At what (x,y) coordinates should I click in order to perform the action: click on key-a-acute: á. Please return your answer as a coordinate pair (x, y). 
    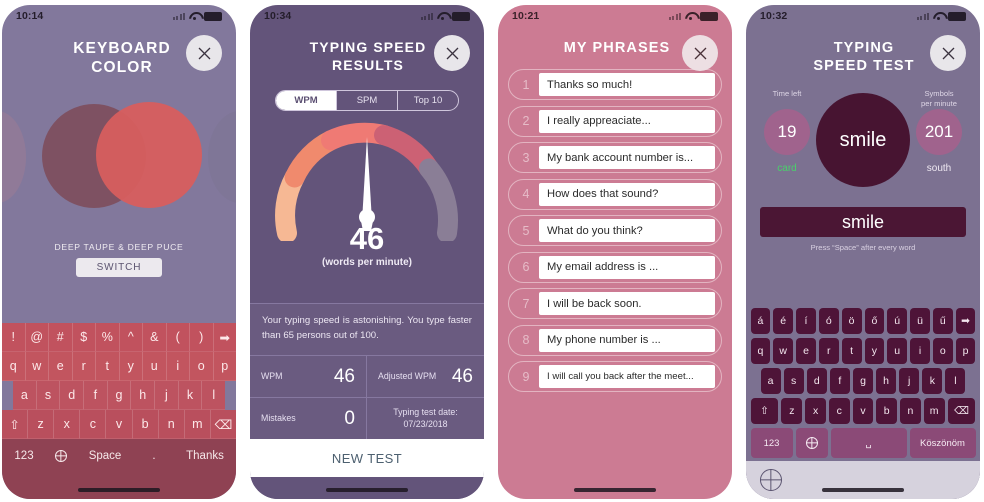
    Looking at the image, I should click on (760, 321).